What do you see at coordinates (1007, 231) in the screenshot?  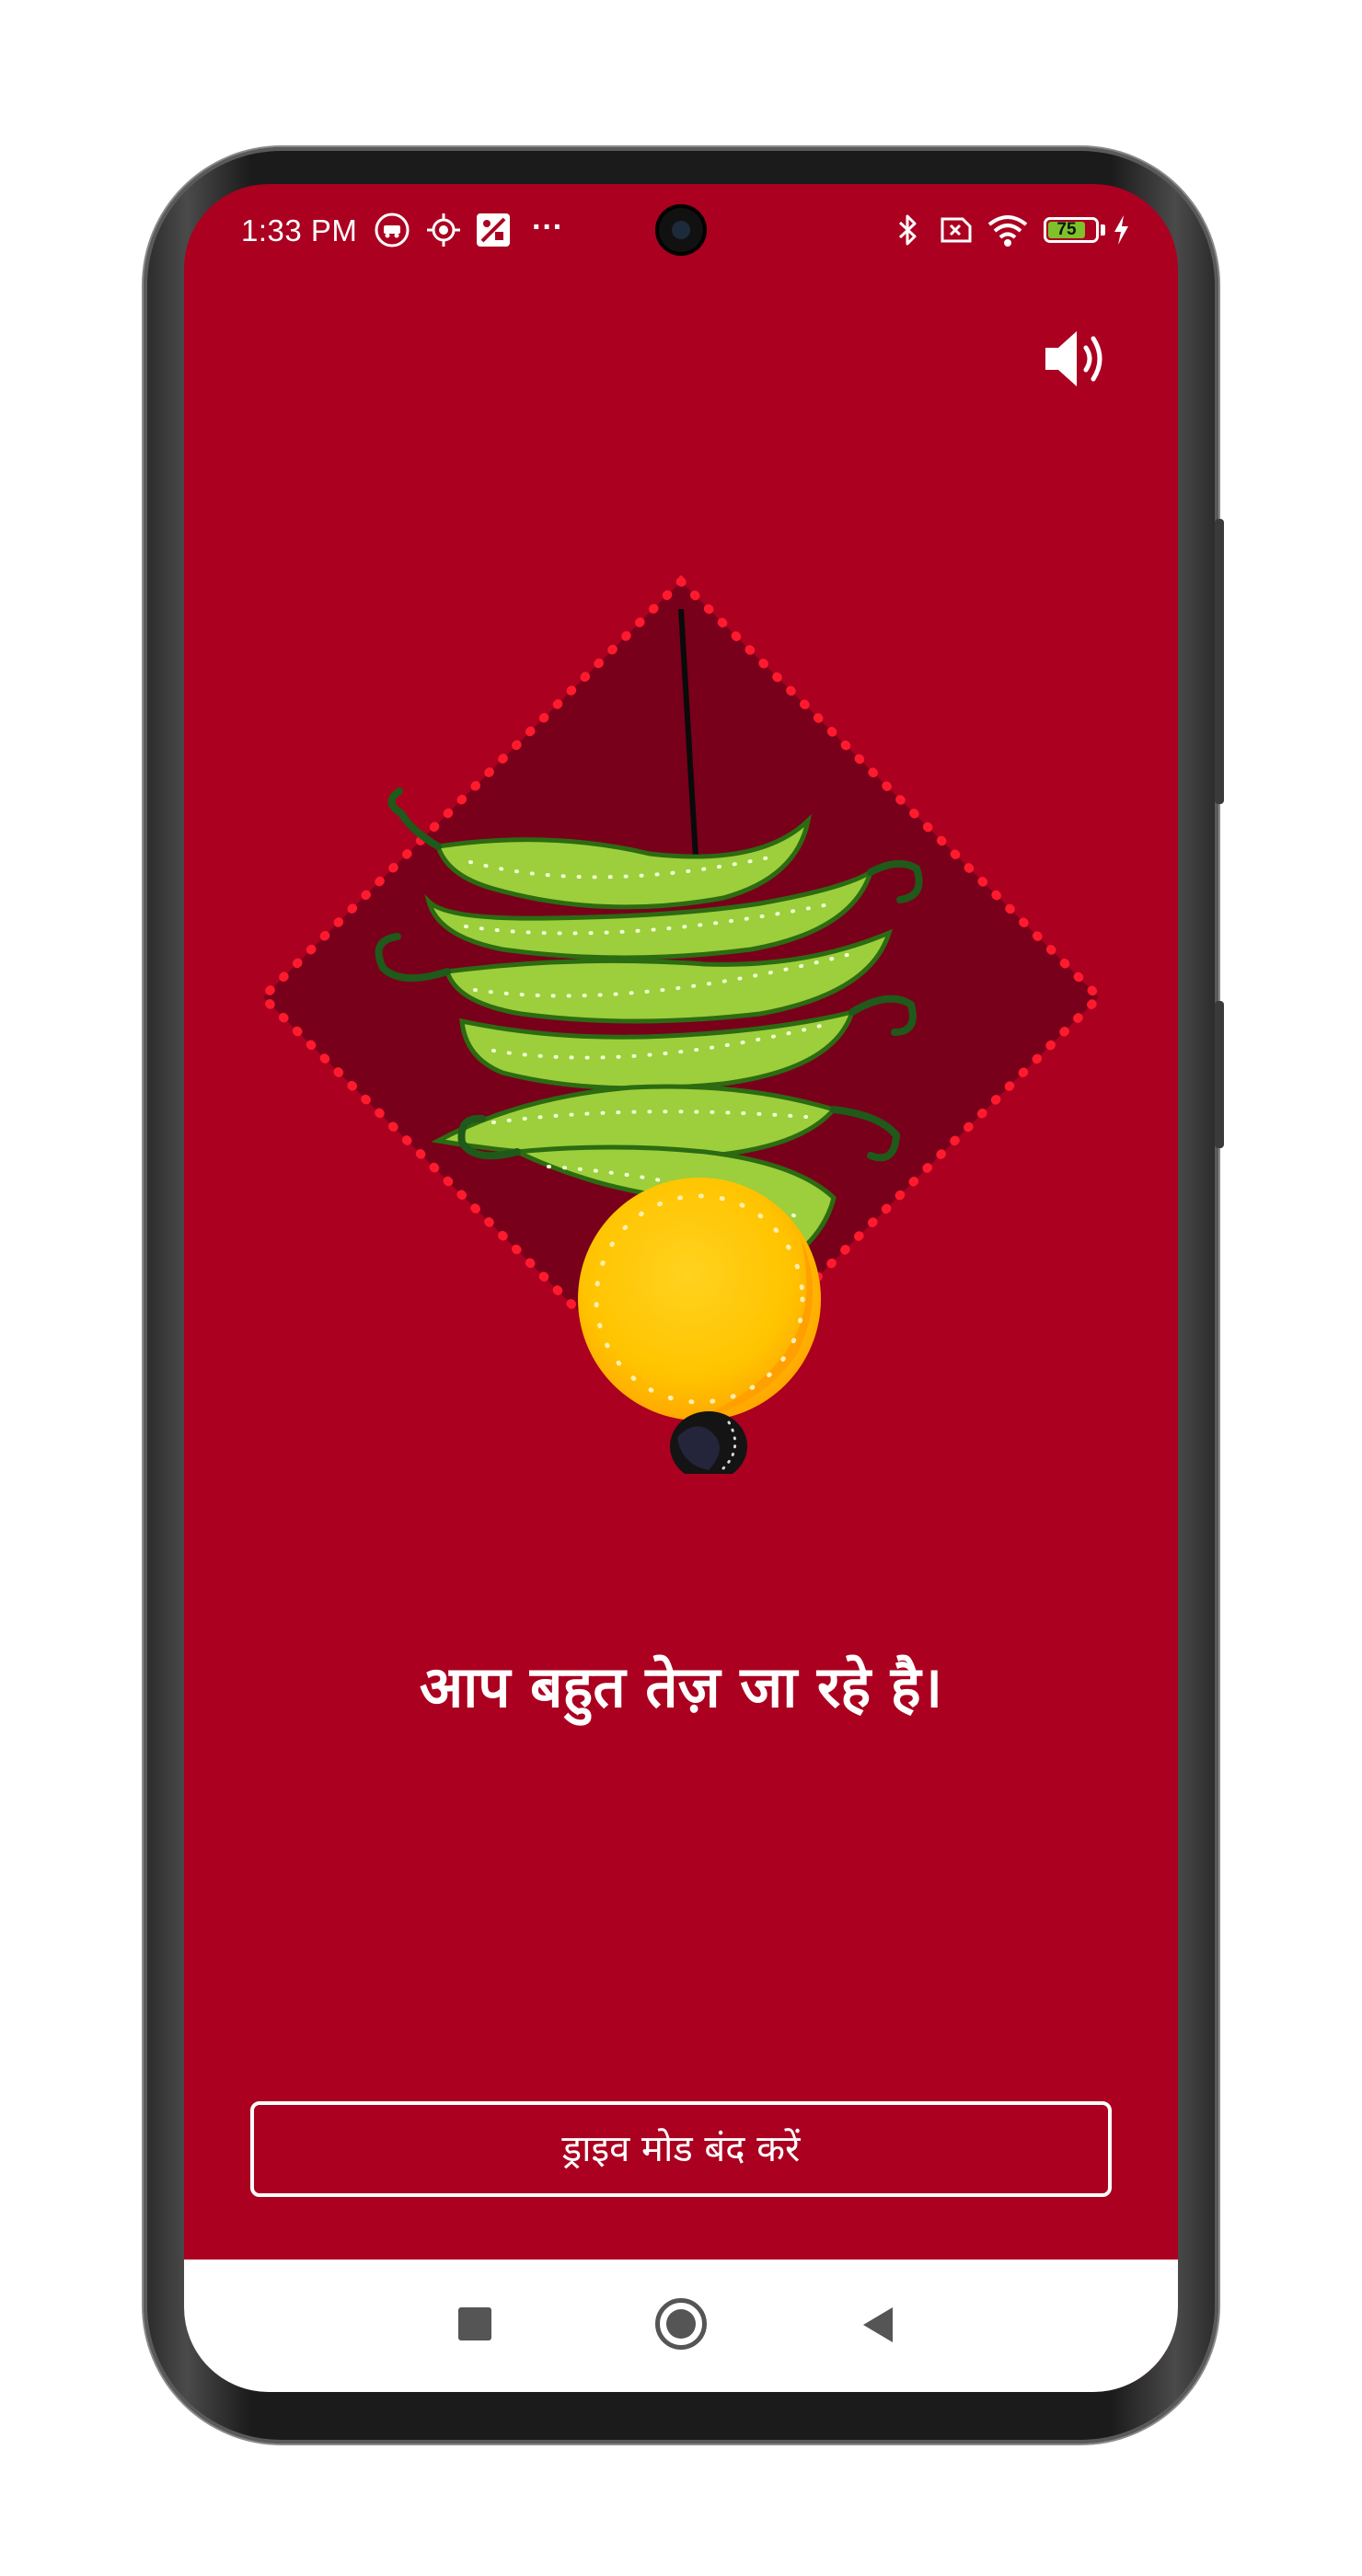 I see `wifi-icon` at bounding box center [1007, 231].